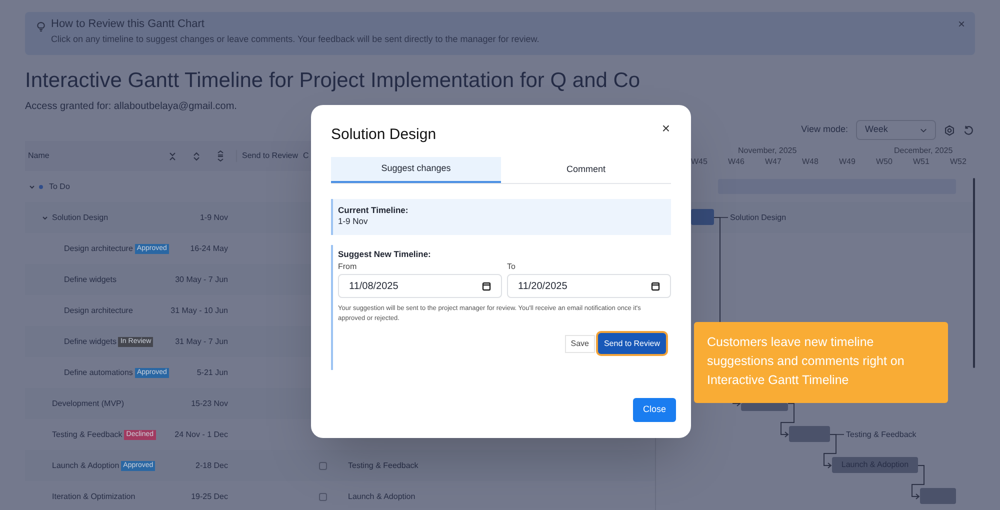 The image size is (1000, 510). I want to click on banner-title: How to Review this Gantt Chart, so click(128, 24).